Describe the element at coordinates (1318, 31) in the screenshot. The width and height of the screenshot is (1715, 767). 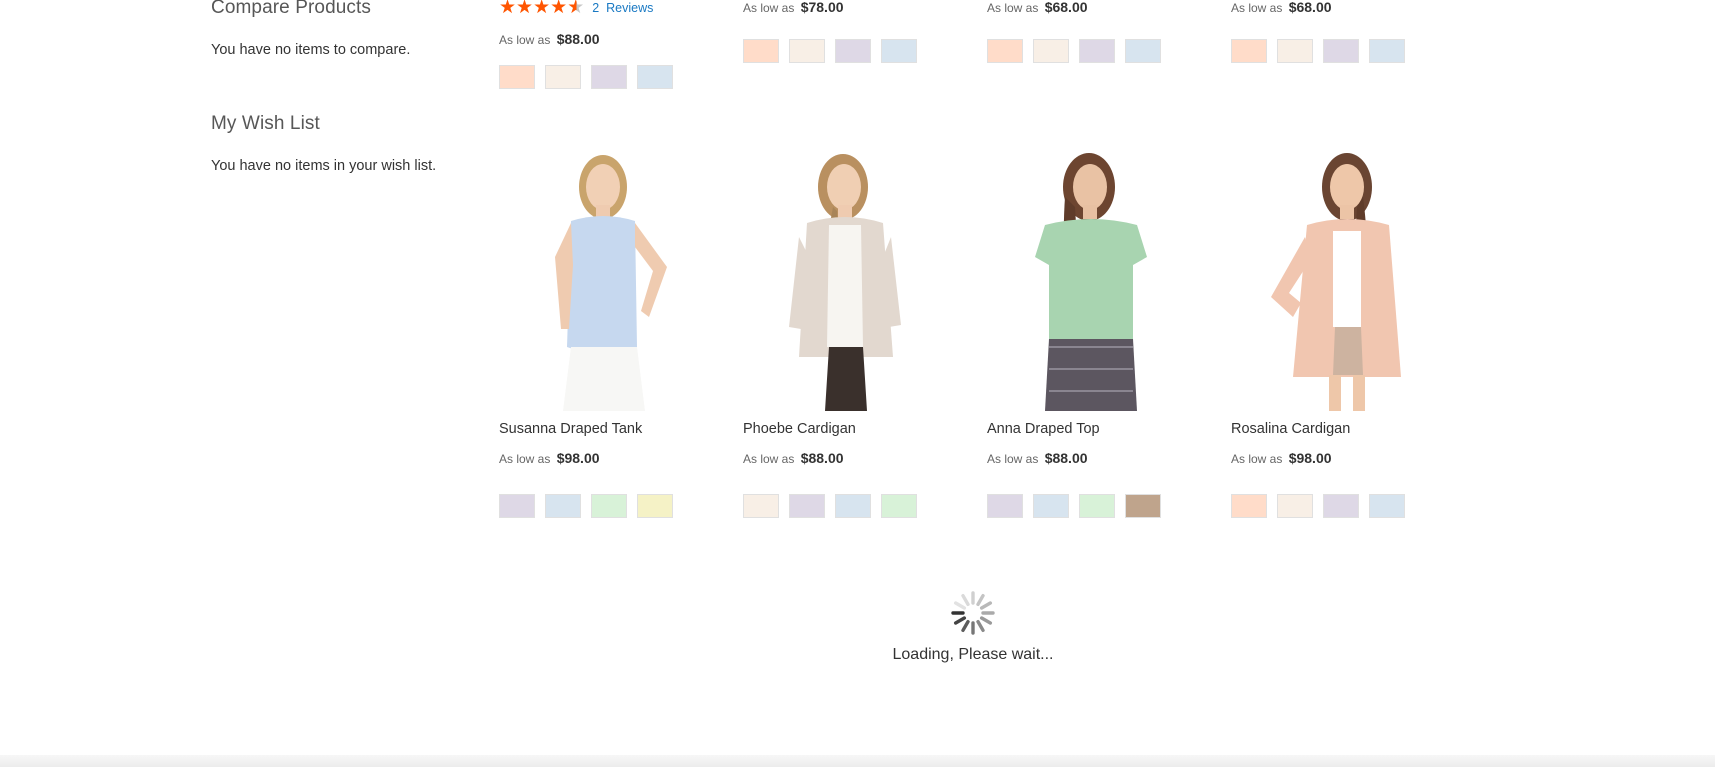
I see `top-product-4: As low as $68.00` at that location.